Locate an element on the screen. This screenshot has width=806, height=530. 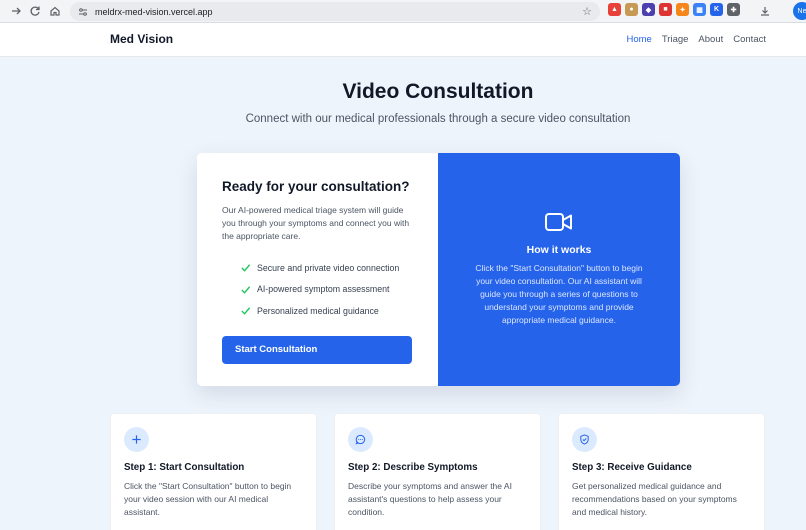
nav-about: About is located at coordinates (710, 39).